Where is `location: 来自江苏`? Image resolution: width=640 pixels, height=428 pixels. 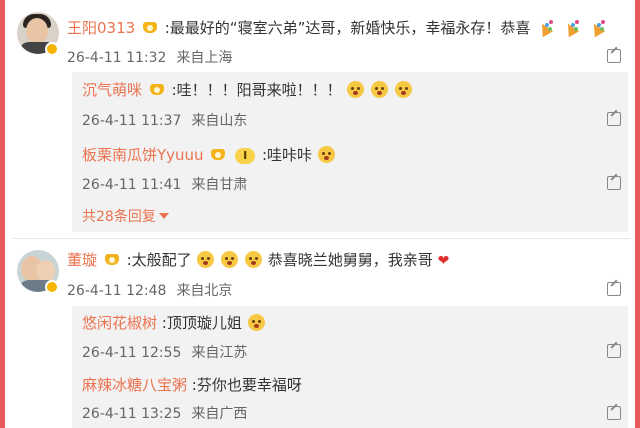 location: 来自江苏 is located at coordinates (219, 353).